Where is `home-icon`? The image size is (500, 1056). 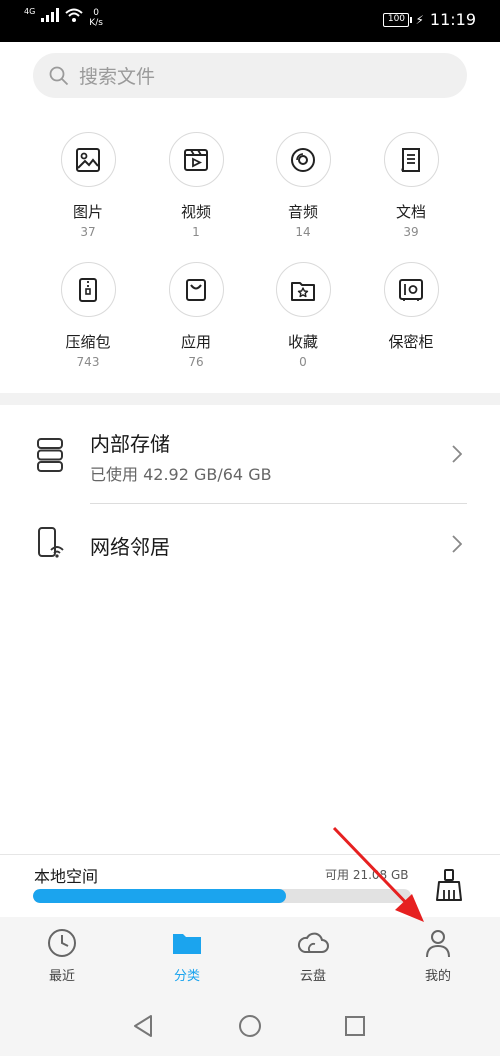 home-icon is located at coordinates (250, 1026).